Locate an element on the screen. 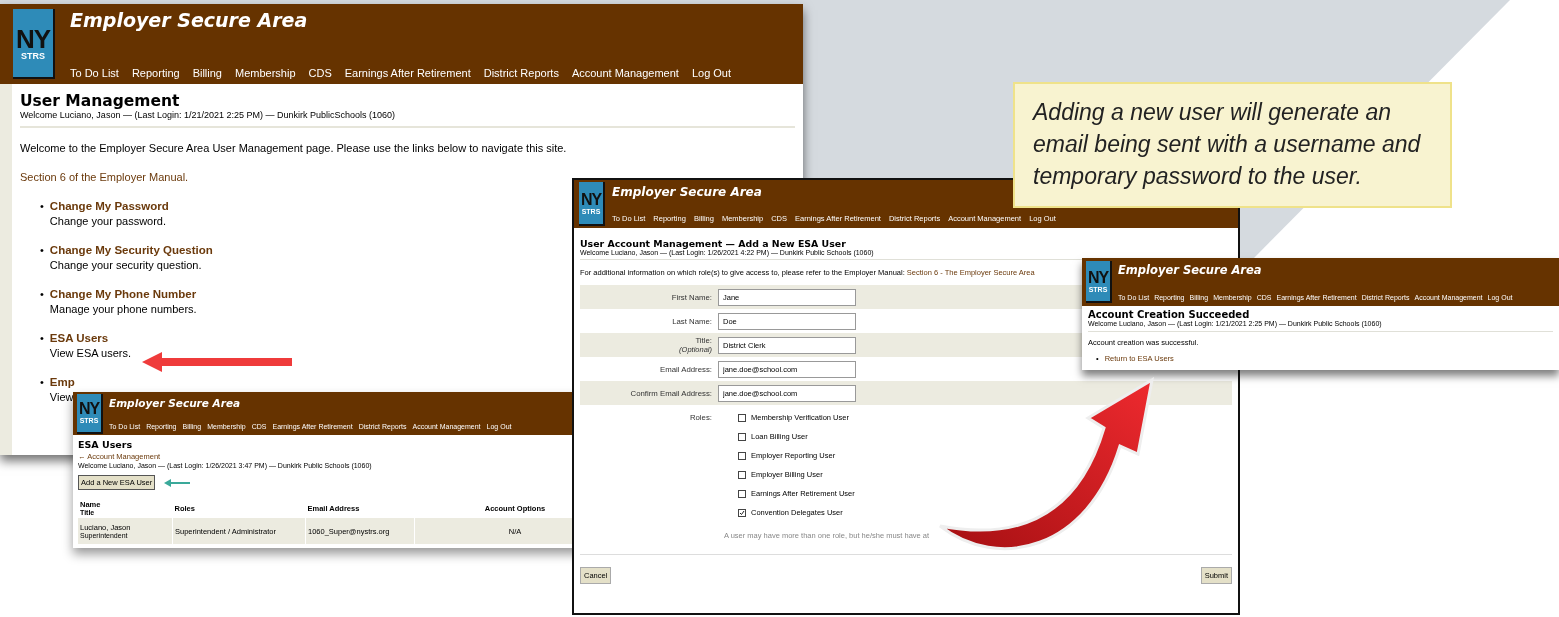 The height and width of the screenshot is (617, 1559). nav-link: To Do List is located at coordinates (94, 73).